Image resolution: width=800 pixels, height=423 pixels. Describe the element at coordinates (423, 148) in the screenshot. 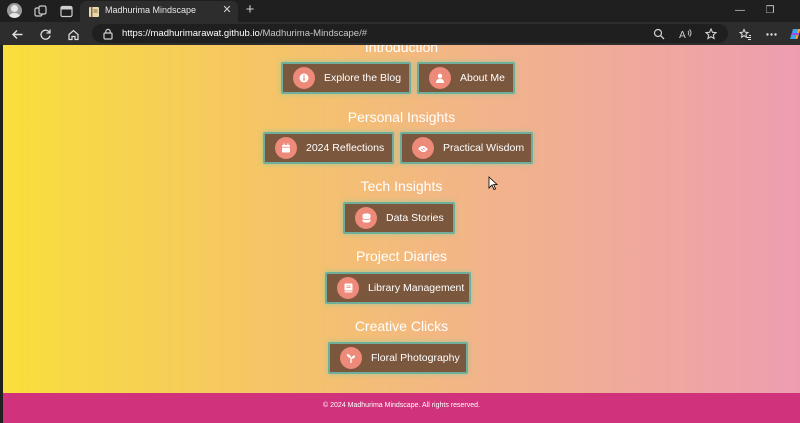

I see `handshake-icon` at that location.